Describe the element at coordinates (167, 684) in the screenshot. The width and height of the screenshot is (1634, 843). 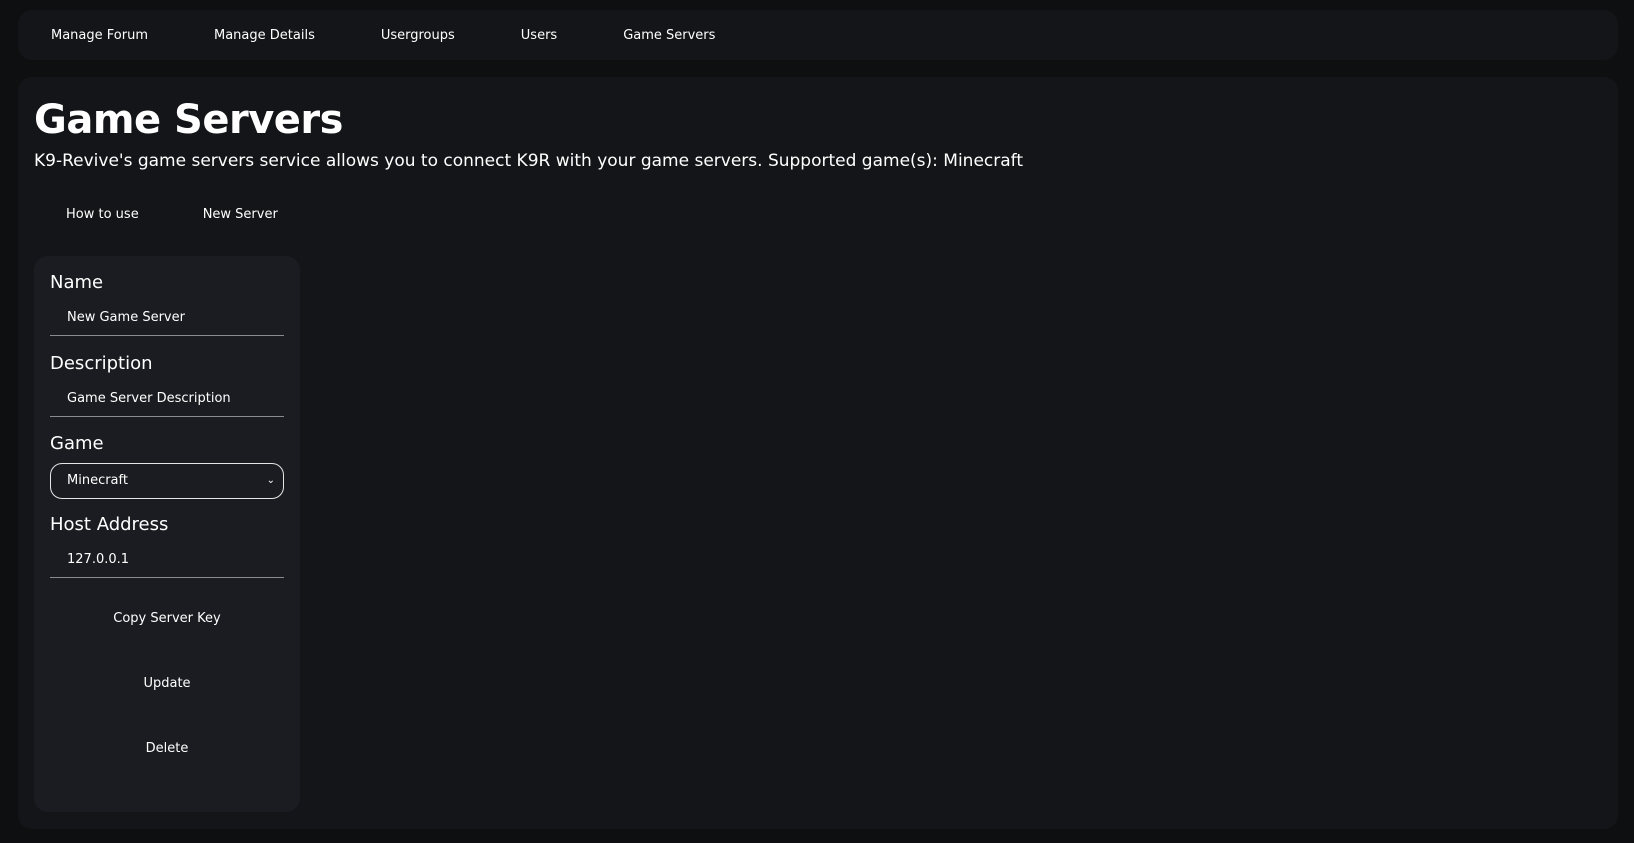
I see `update-button: Update` at that location.